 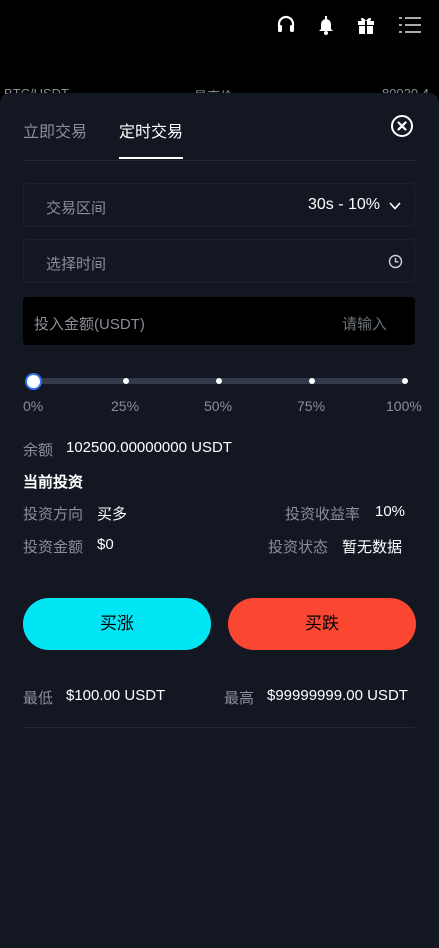 What do you see at coordinates (219, 205) in the screenshot?
I see `trade-range-select: 交易区间 30s - 10%` at bounding box center [219, 205].